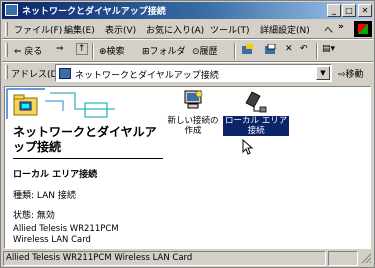 The width and height of the screenshot is (375, 268). What do you see at coordinates (65, 73) in the screenshot?
I see `network-connections-icon` at bounding box center [65, 73].